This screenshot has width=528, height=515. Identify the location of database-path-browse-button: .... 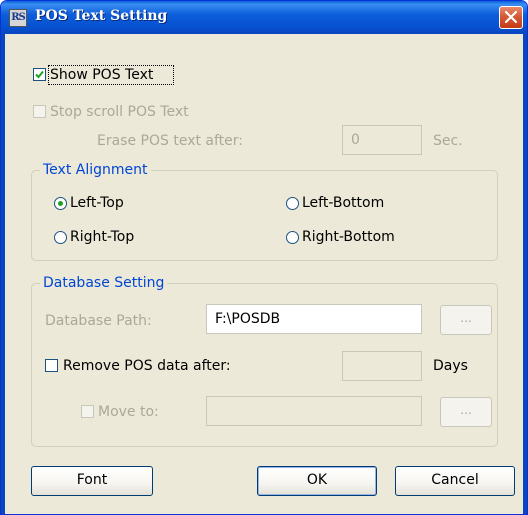
(466, 320).